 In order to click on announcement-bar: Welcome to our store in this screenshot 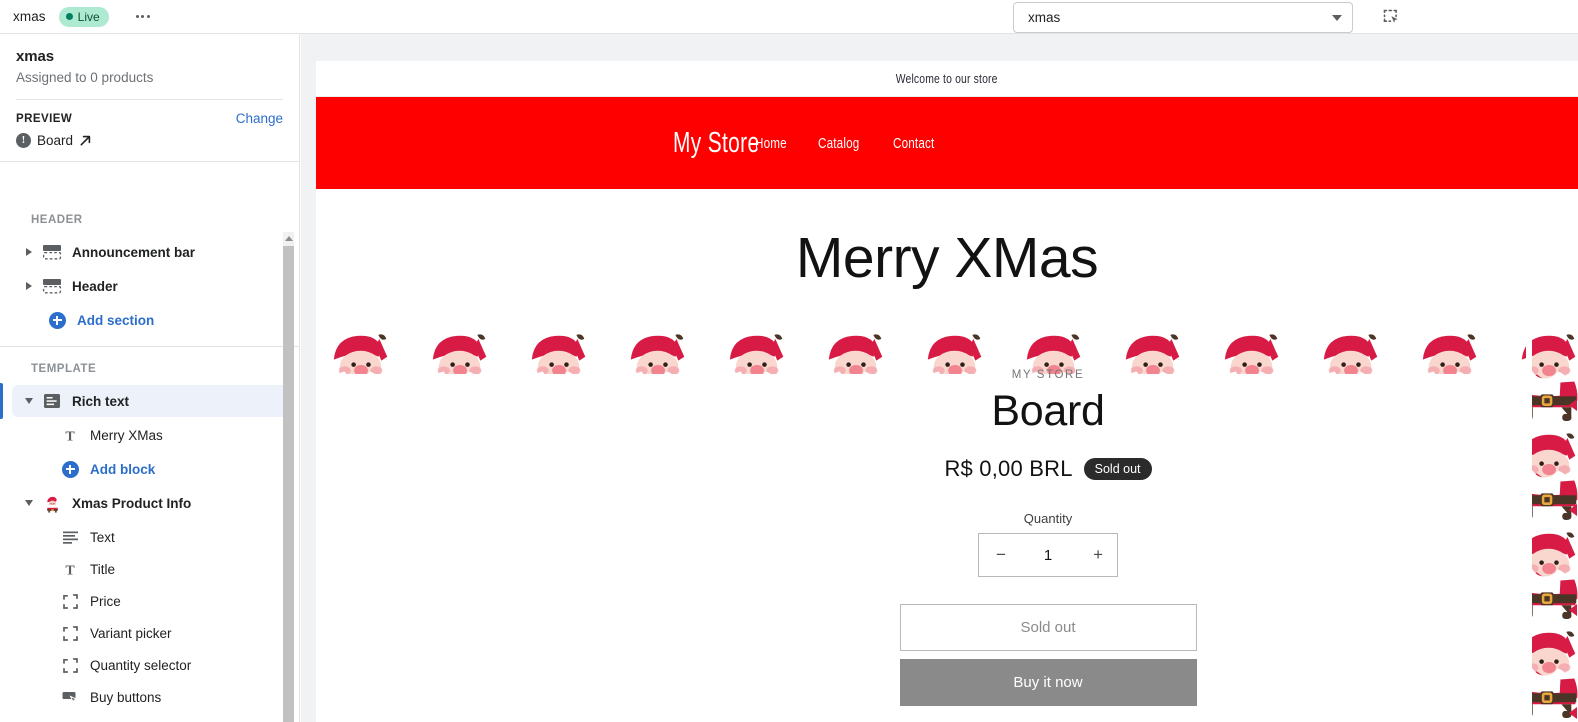, I will do `click(947, 79)`.